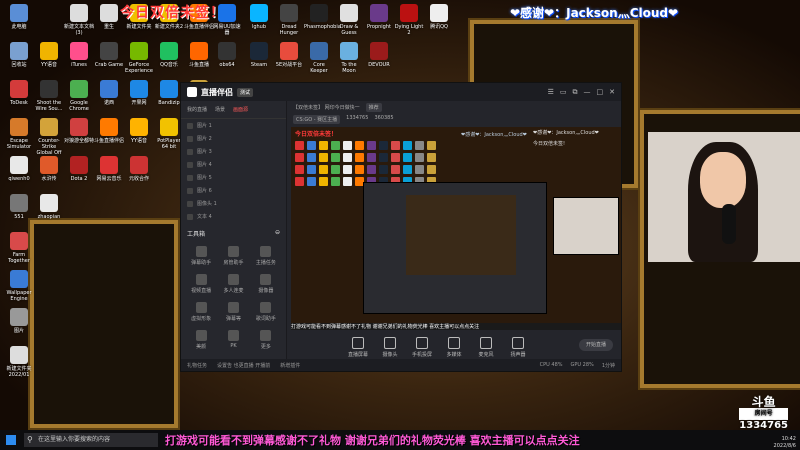 The height and width of the screenshot is (450, 800). Describe the element at coordinates (612, 92) in the screenshot. I see `window-control-icon: ✕` at that location.